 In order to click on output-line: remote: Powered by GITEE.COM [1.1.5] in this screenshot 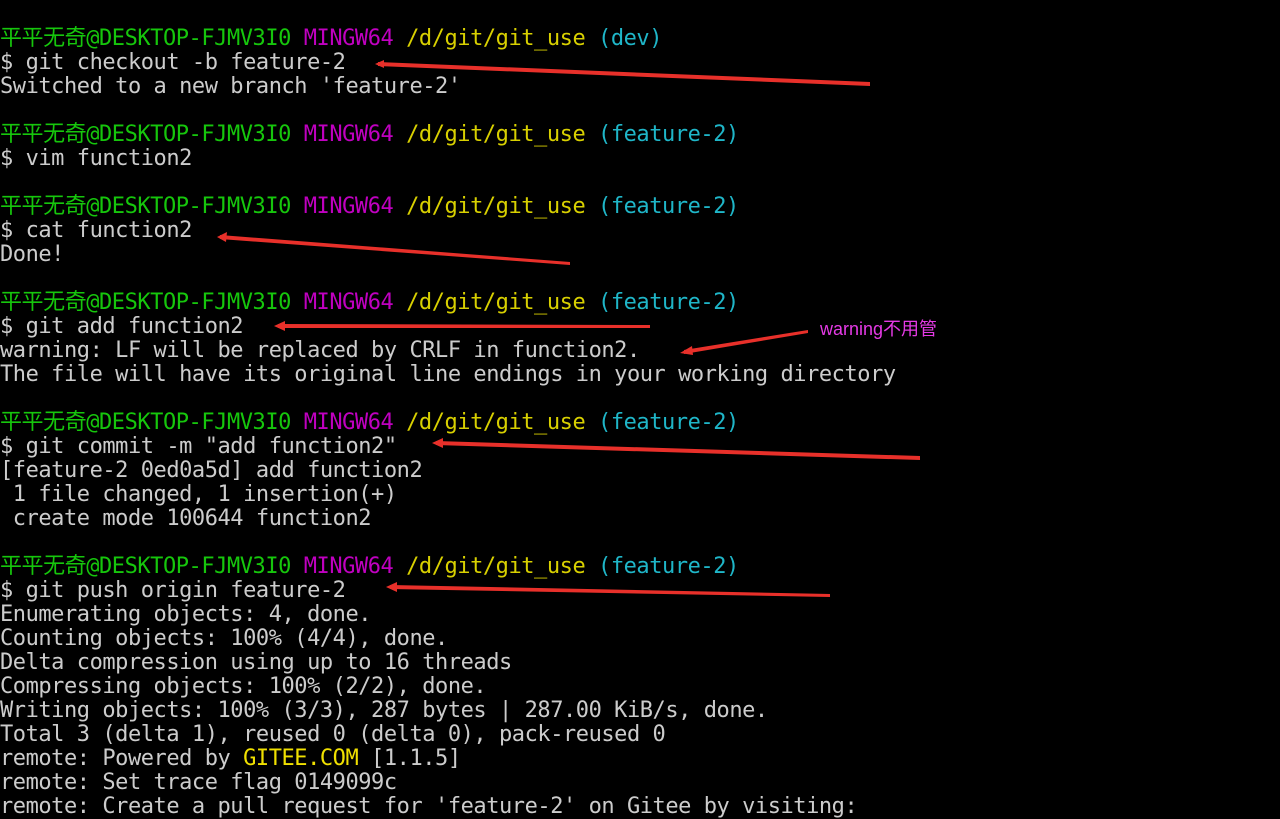, I will do `click(448, 759)`.